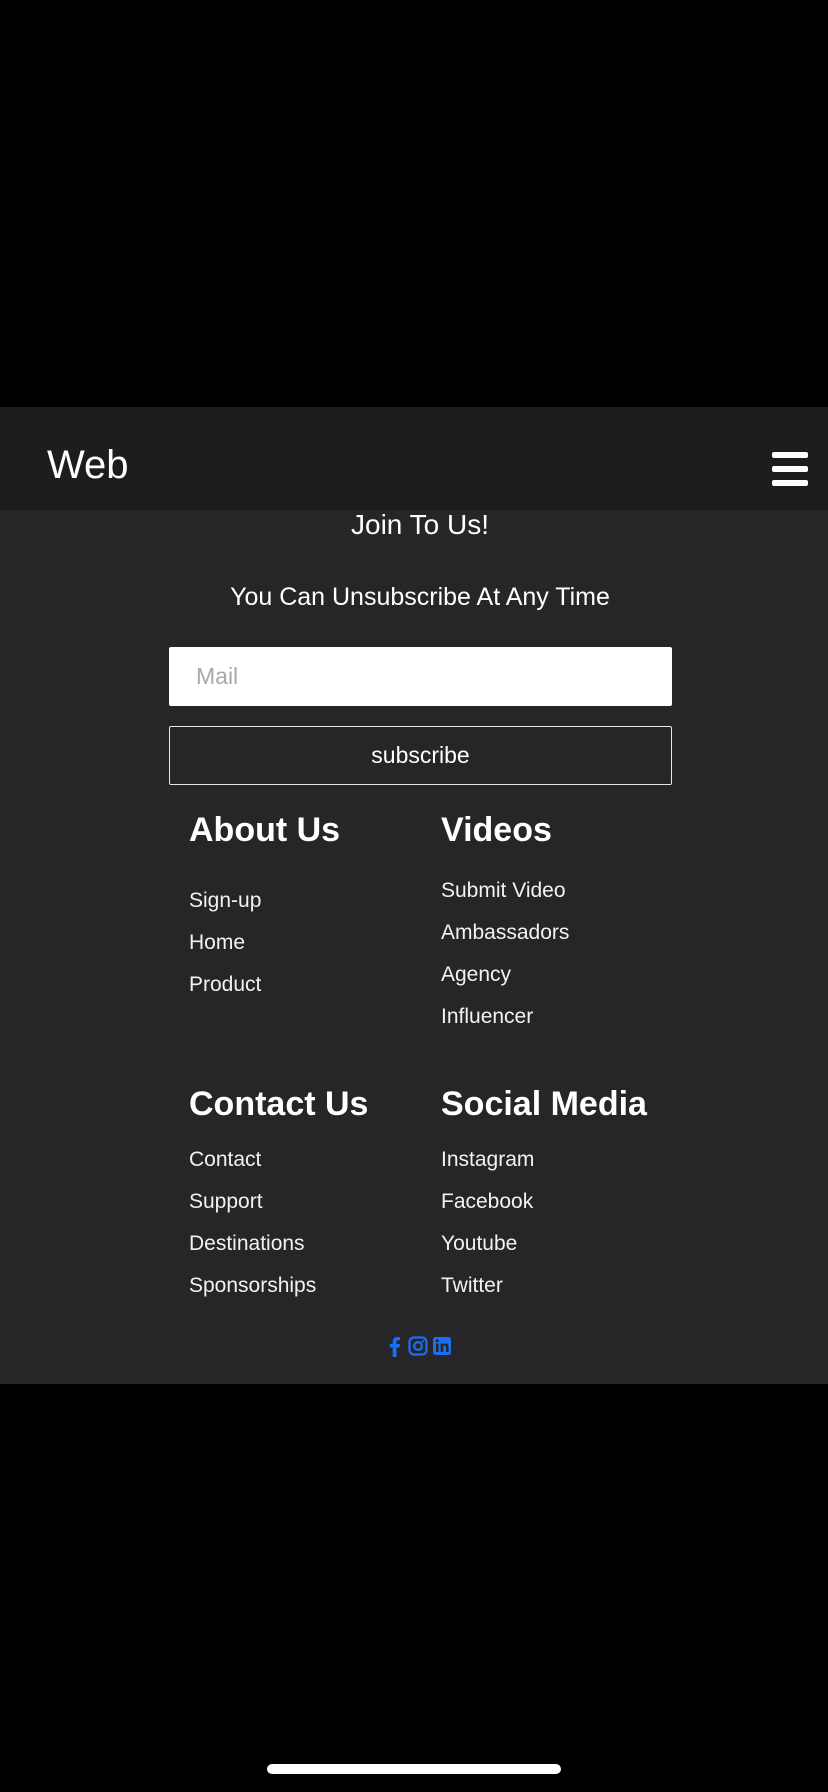 The image size is (828, 1792). I want to click on newsletter-subtitle: You Can Unsubscribe At Any Time, so click(420, 597).